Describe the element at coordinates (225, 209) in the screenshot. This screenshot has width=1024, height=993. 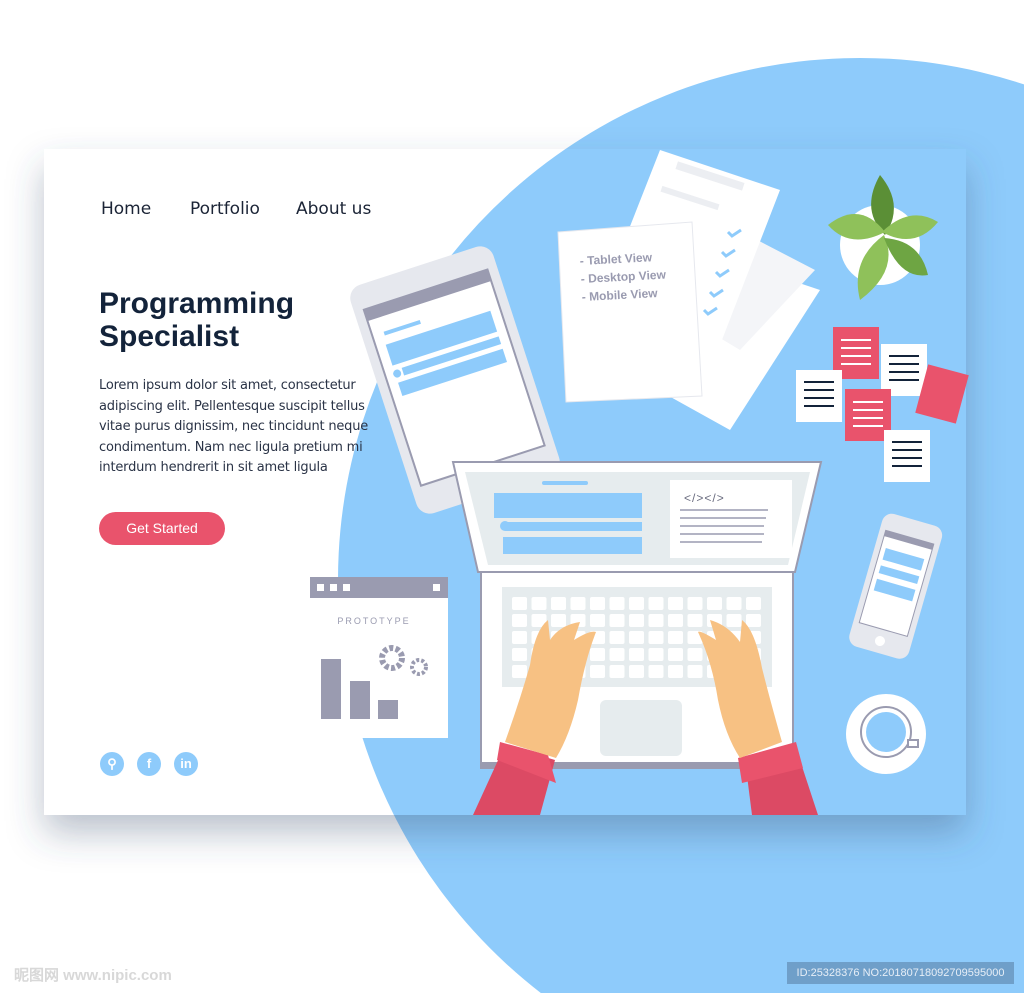
I see `nav-portfolio: Portfolio` at that location.